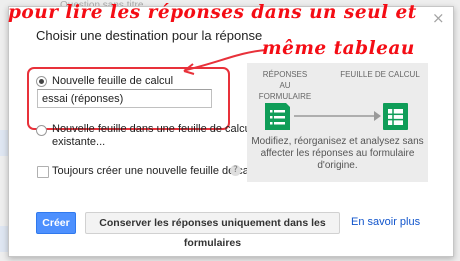 This screenshot has width=460, height=261. What do you see at coordinates (380, 74) in the screenshot?
I see `spreadsheet-caption: FEUILLE DE CALCUL` at bounding box center [380, 74].